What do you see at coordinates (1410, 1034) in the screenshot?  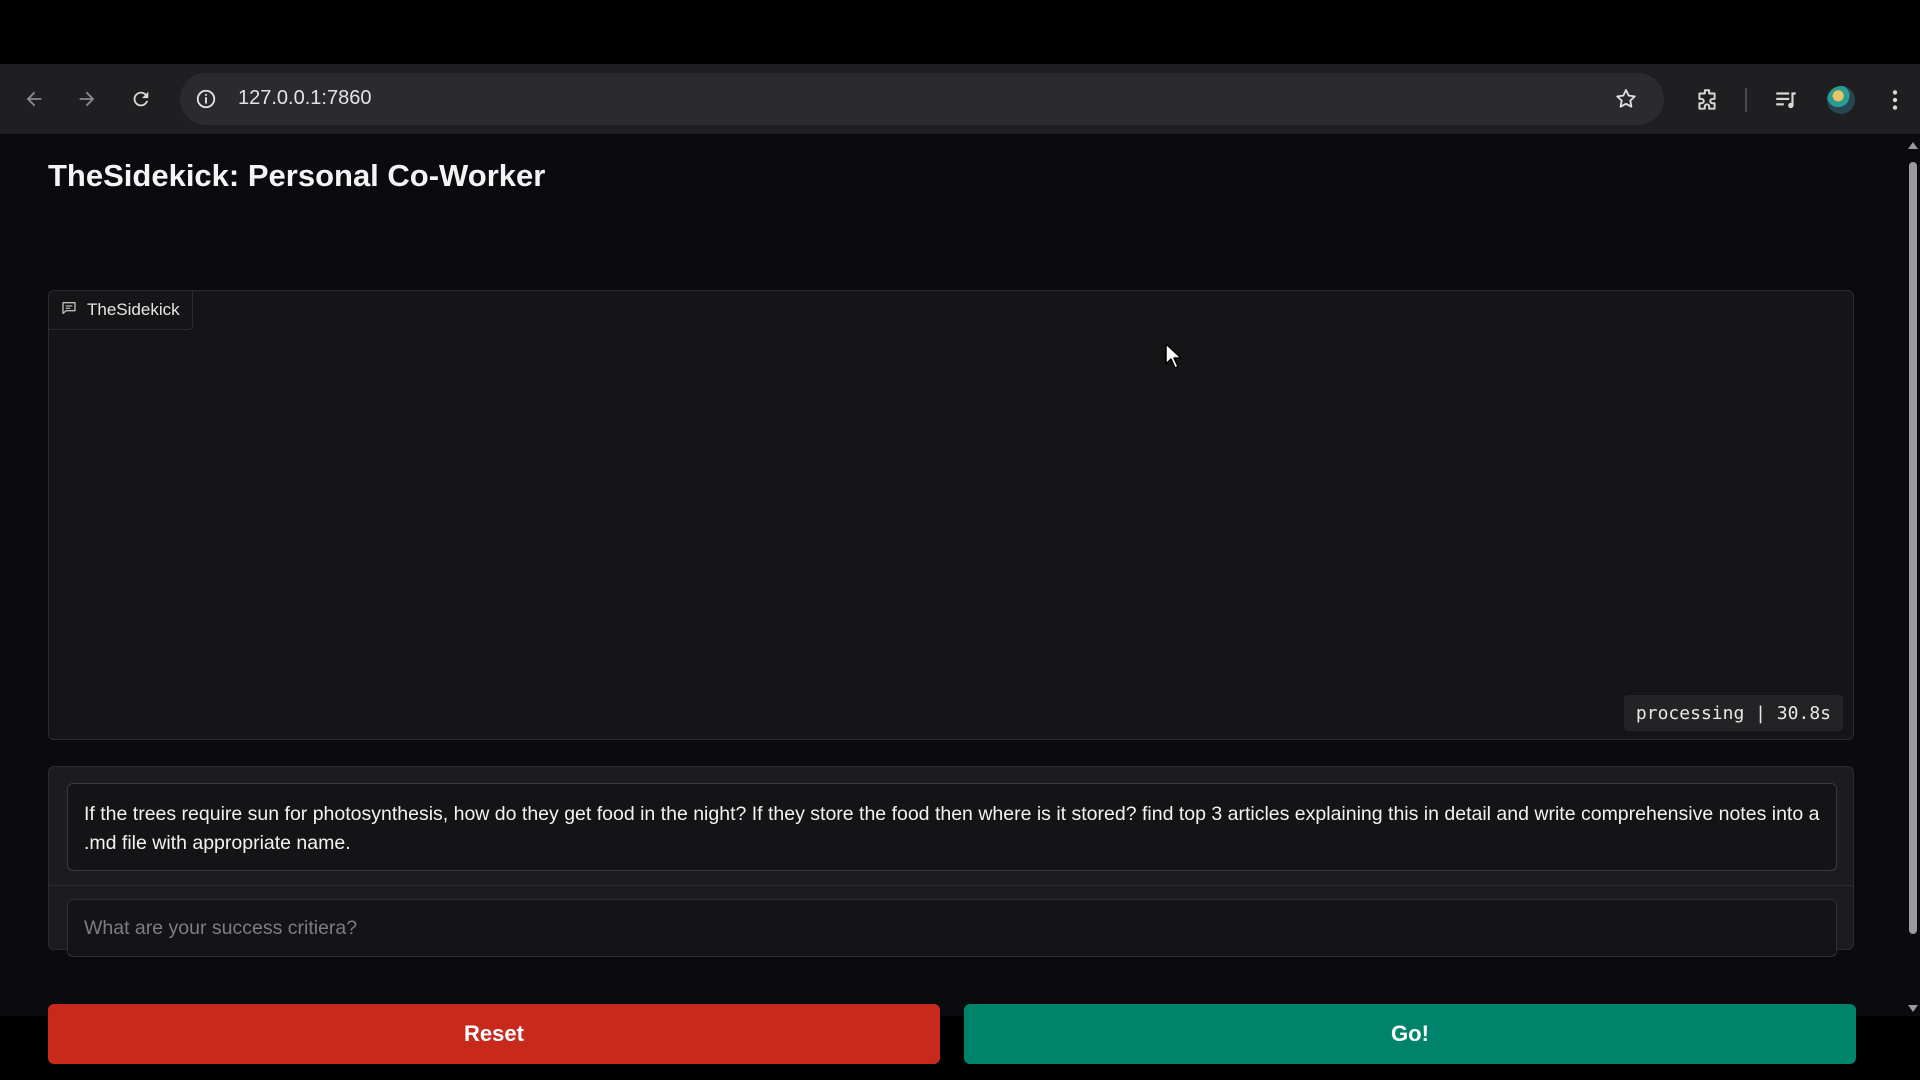 I see `go-button: Go!` at bounding box center [1410, 1034].